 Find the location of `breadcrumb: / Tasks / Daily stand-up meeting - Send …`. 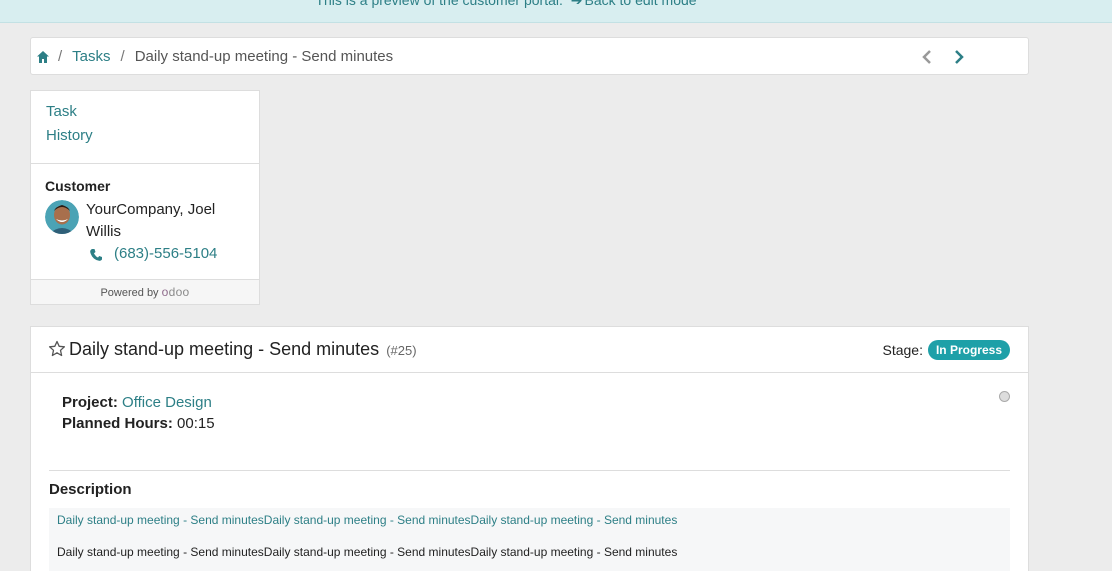

breadcrumb: / Tasks / Daily stand-up meeting - Send … is located at coordinates (214, 56).